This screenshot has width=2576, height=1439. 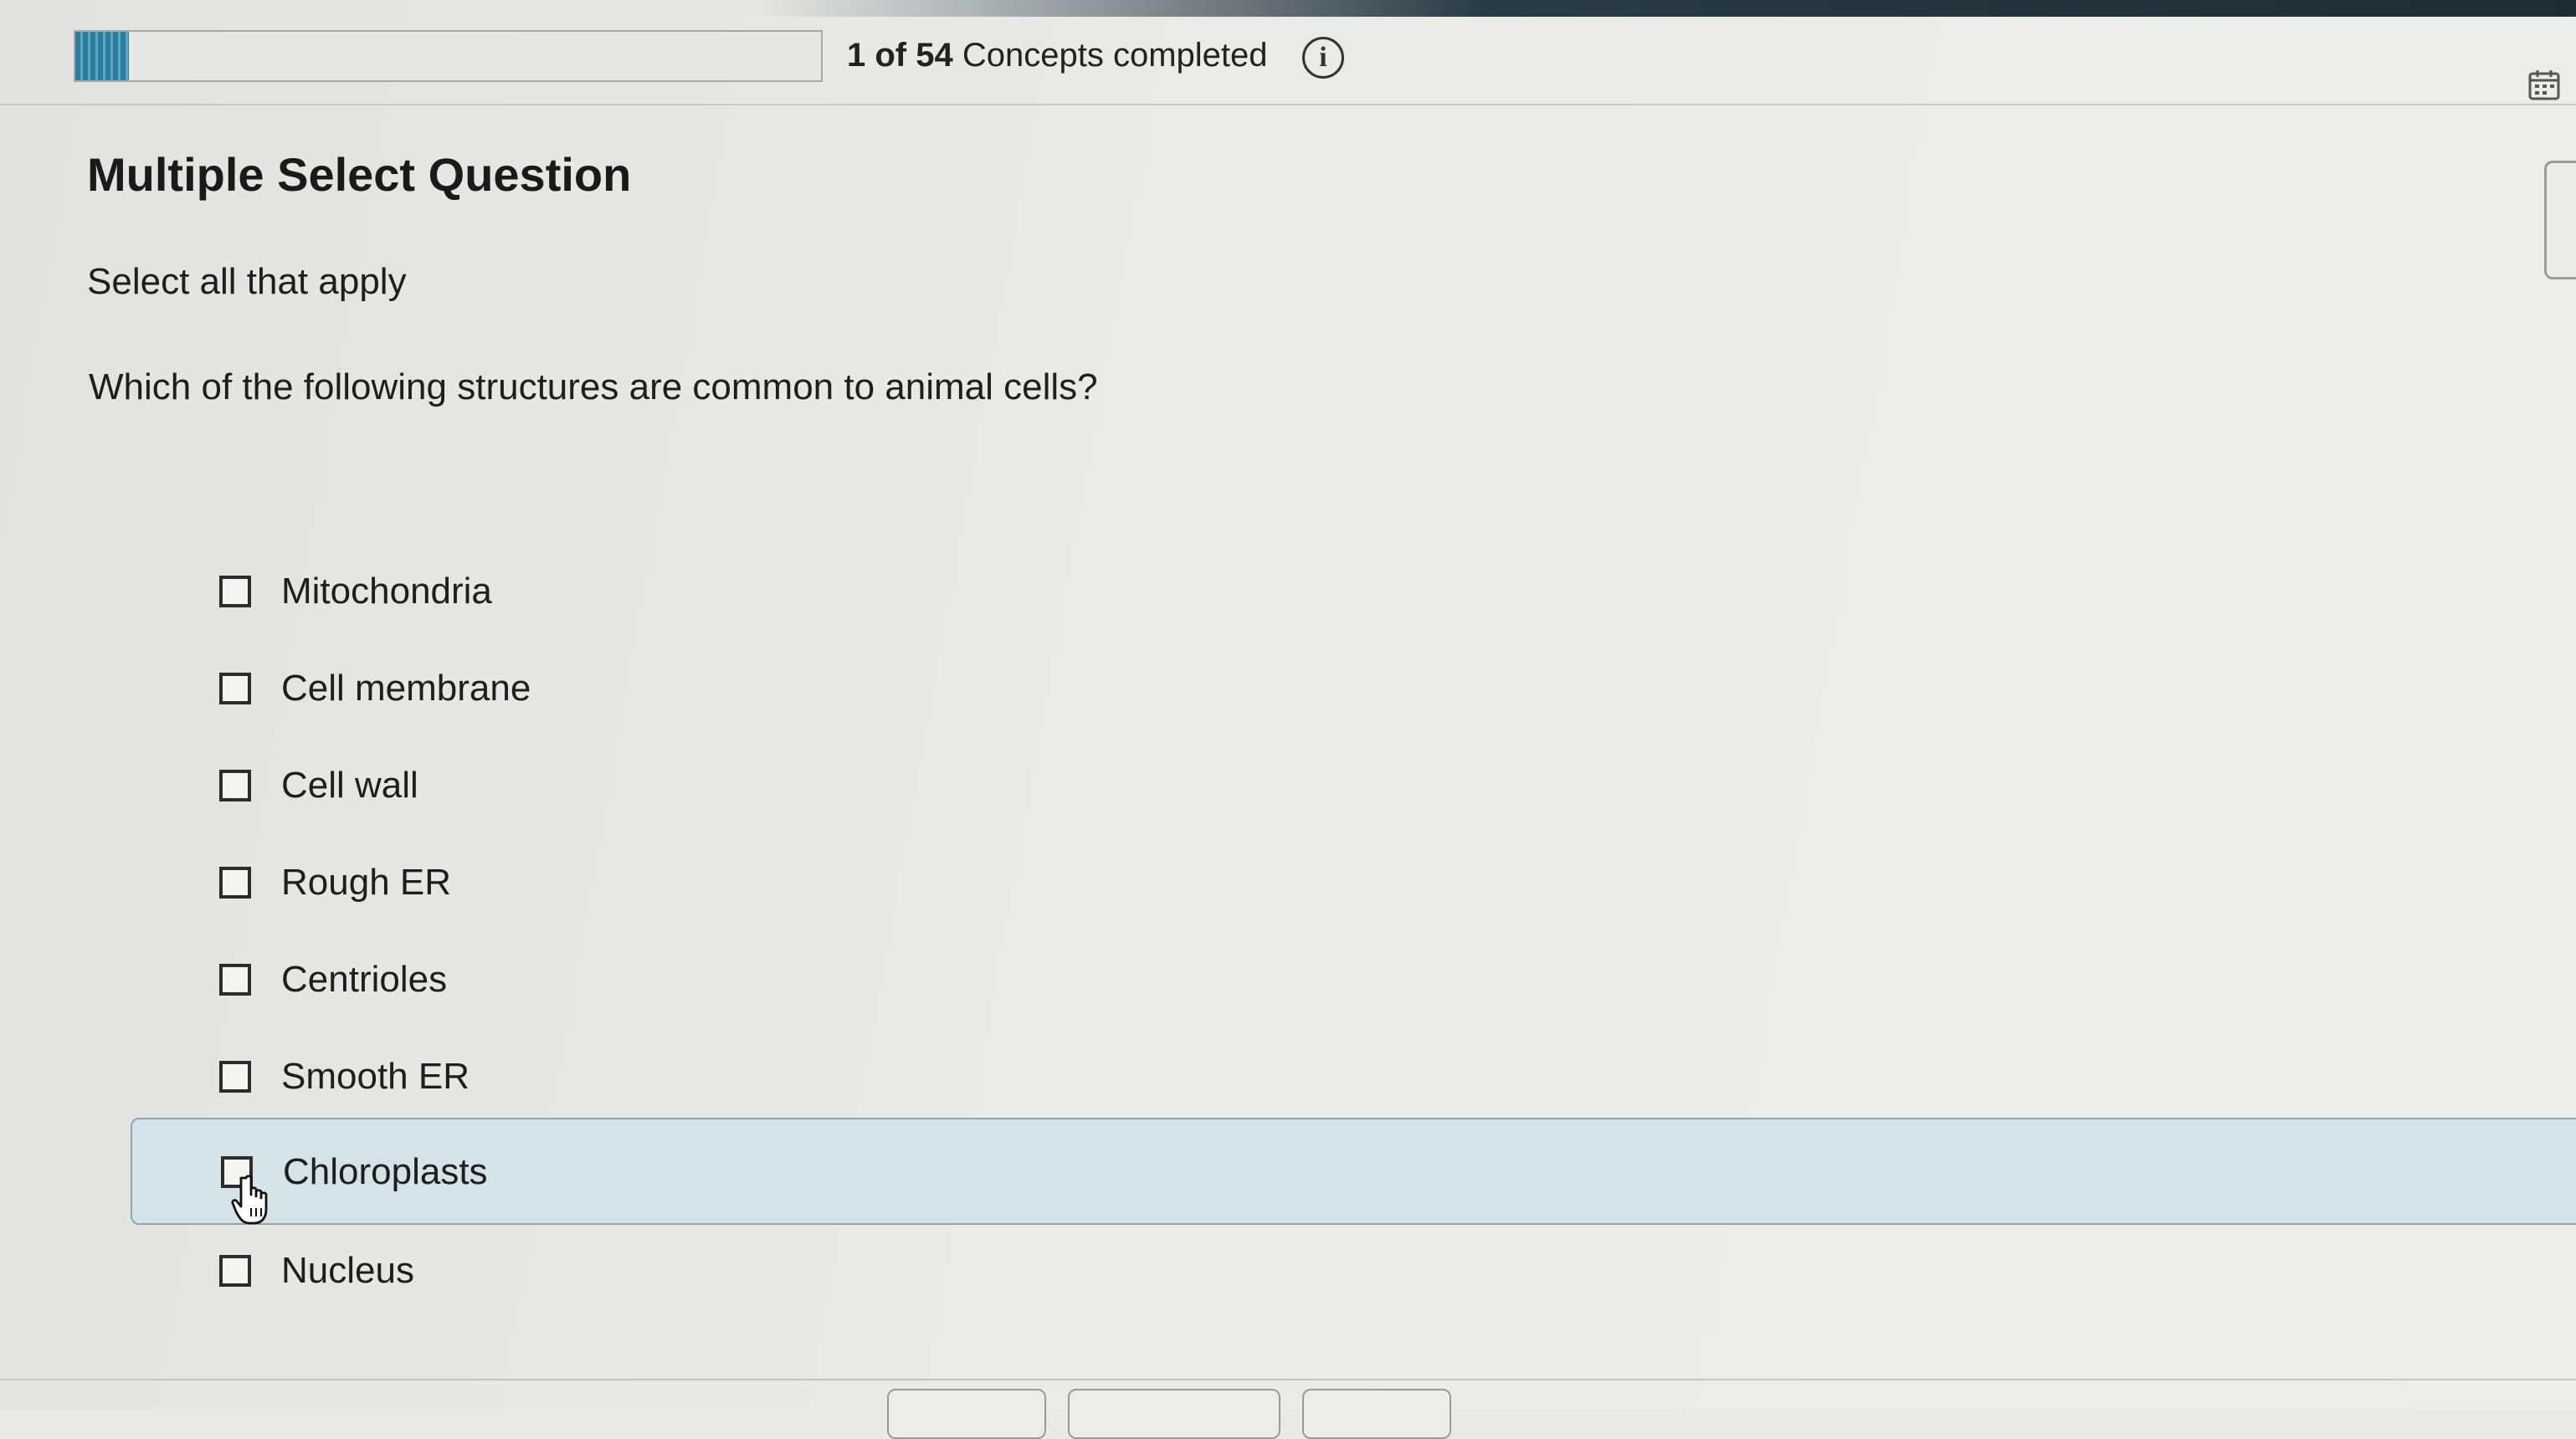 What do you see at coordinates (364, 979) in the screenshot?
I see `option-label: Centrioles` at bounding box center [364, 979].